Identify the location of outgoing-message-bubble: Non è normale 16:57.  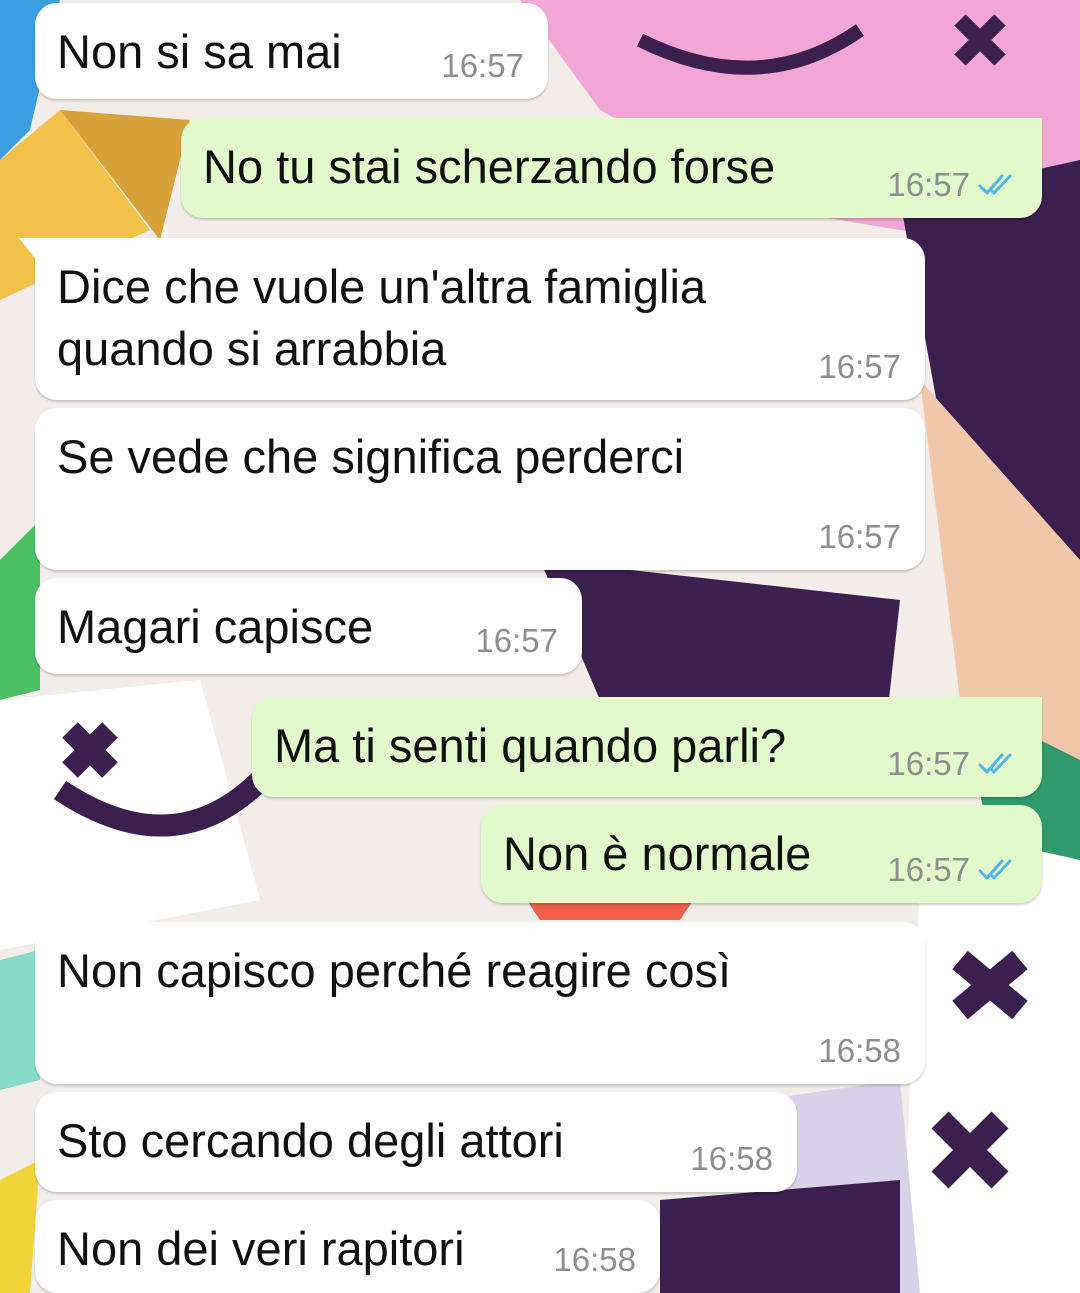
(761, 854).